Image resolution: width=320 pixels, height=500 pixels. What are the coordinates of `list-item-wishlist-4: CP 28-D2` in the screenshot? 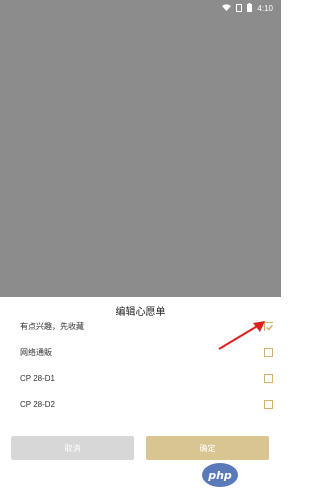 It's located at (140, 404).